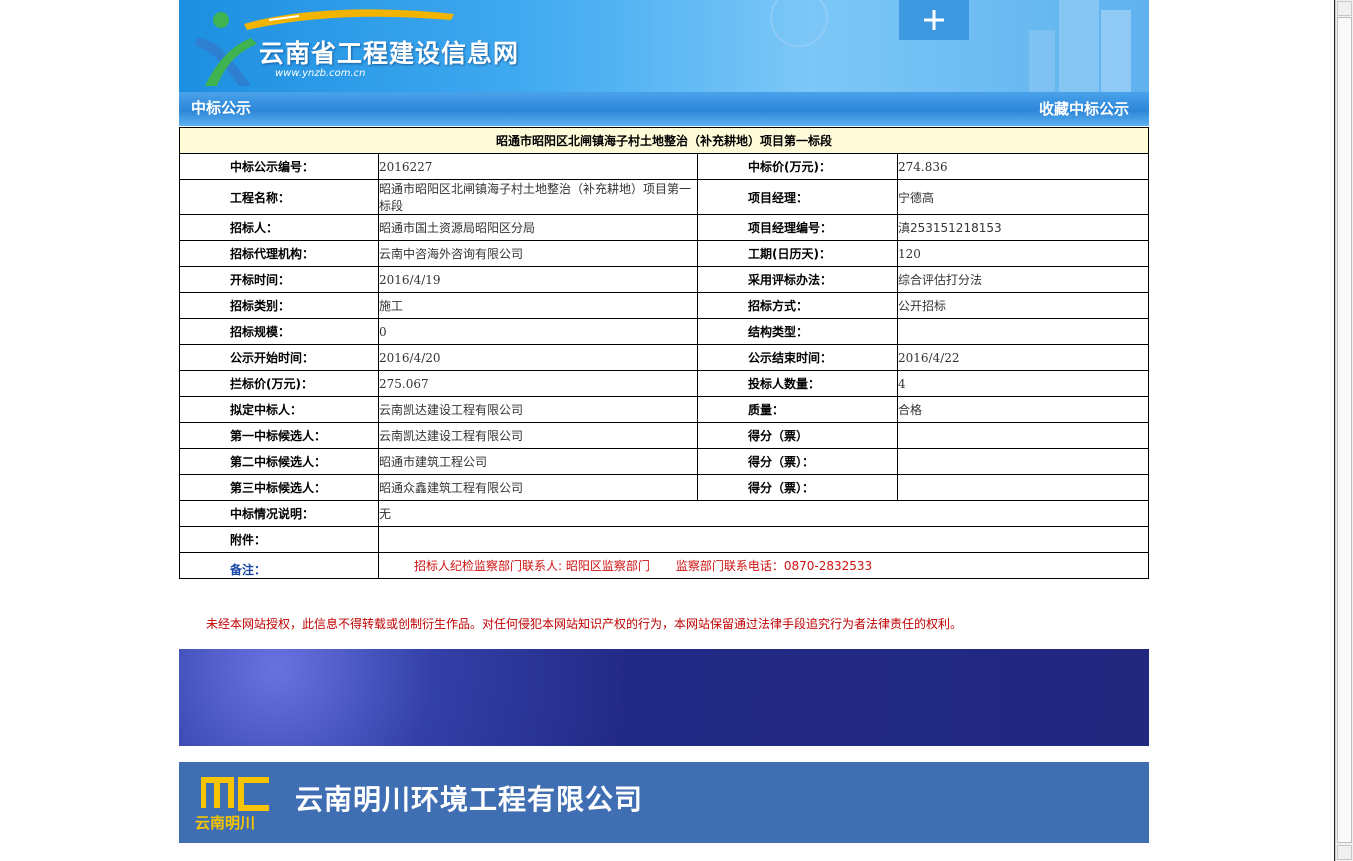 This screenshot has height=861, width=1353. Describe the element at coordinates (1023, 253) in the screenshot. I see `field-value: 120` at that location.